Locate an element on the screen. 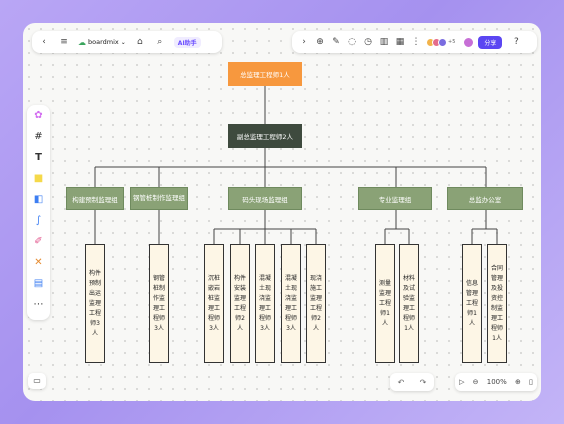 The height and width of the screenshot is (424, 564). minimap-icon: ▭ is located at coordinates (37, 381).